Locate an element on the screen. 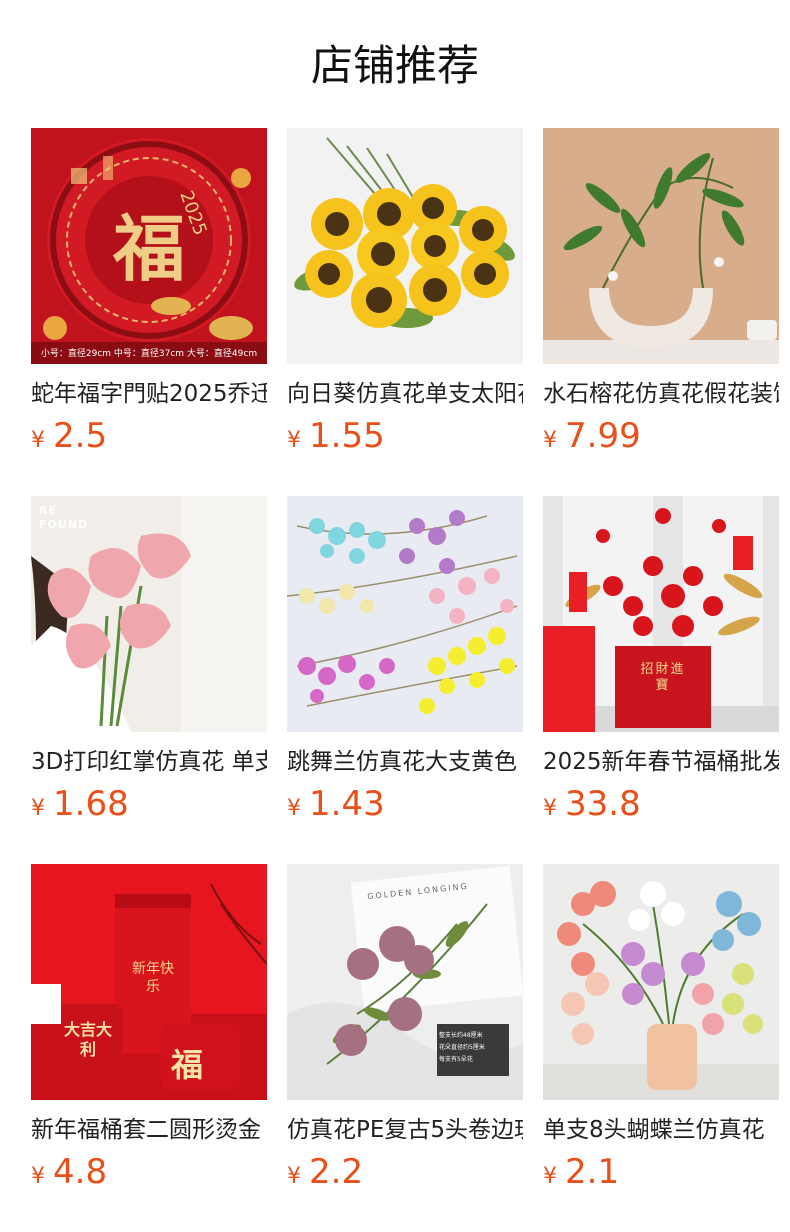  product-price: ¥2.1 is located at coordinates (661, 1175).